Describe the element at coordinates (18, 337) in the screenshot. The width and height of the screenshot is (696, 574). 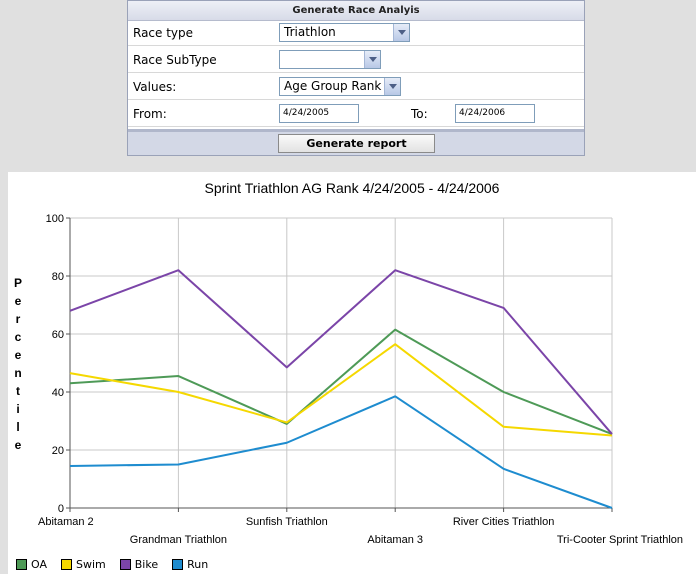
I see `y-axis-label-letter: c` at that location.